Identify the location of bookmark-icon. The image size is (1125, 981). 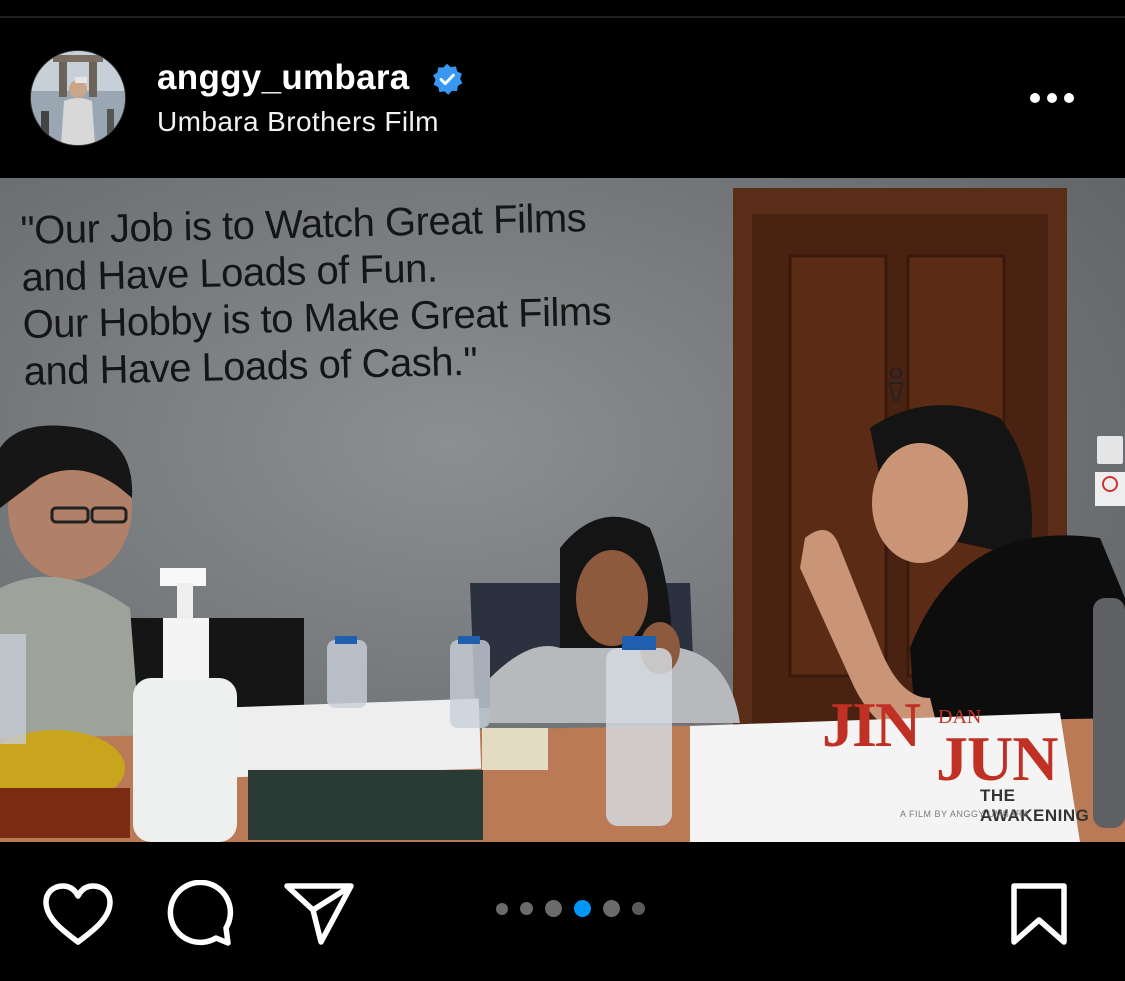
(1039, 914).